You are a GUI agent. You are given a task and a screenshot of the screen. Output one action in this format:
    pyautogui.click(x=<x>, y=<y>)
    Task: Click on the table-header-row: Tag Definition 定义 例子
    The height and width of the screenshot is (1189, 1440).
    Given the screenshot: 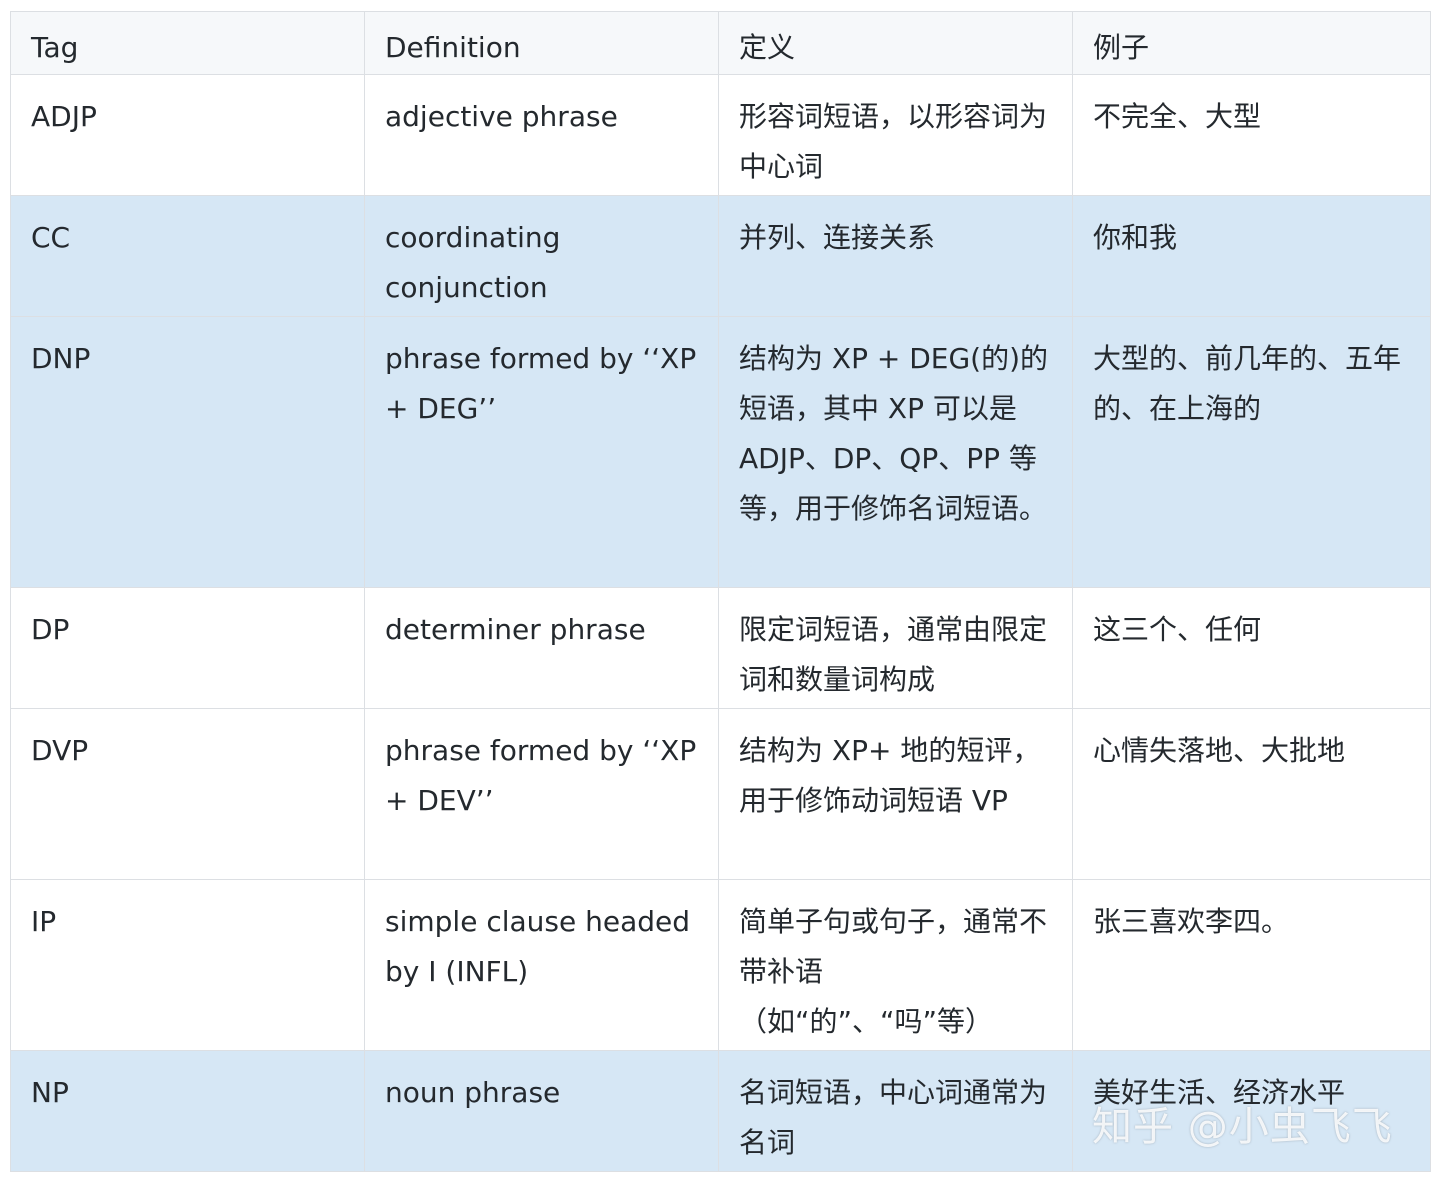 What is the action you would take?
    pyautogui.click(x=720, y=43)
    